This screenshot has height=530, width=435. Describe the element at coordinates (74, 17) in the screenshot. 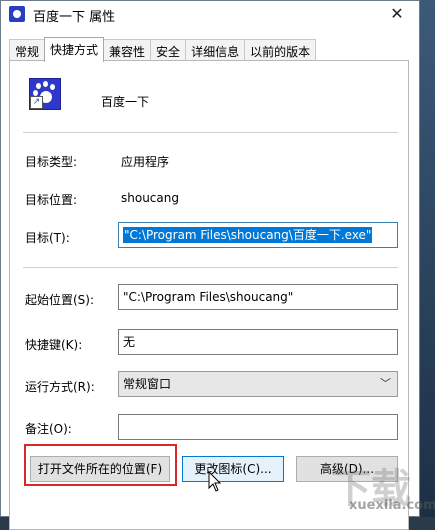

I see `window-title: 百度一下 属性` at that location.